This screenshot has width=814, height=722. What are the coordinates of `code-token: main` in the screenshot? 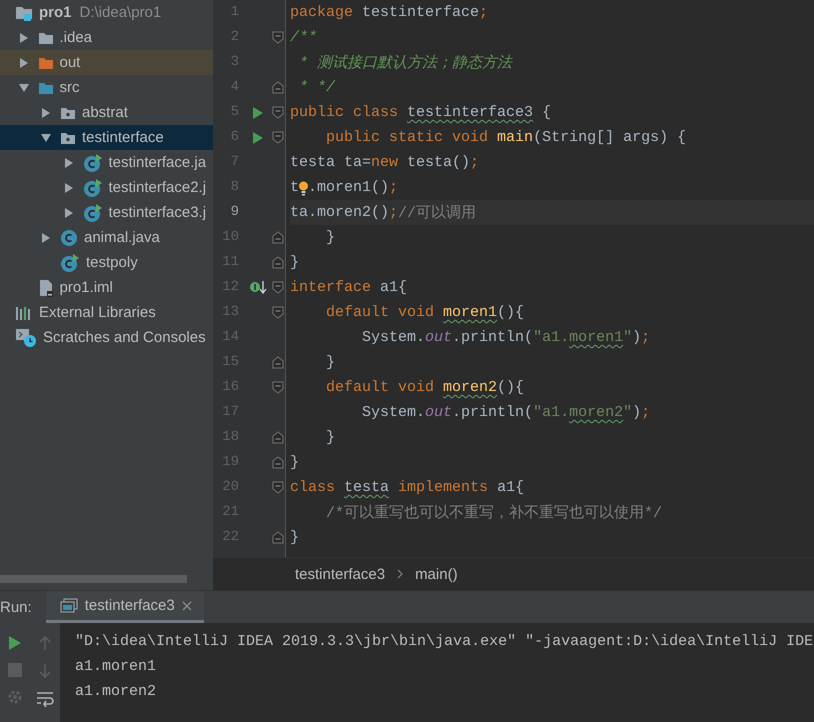 It's located at (515, 137).